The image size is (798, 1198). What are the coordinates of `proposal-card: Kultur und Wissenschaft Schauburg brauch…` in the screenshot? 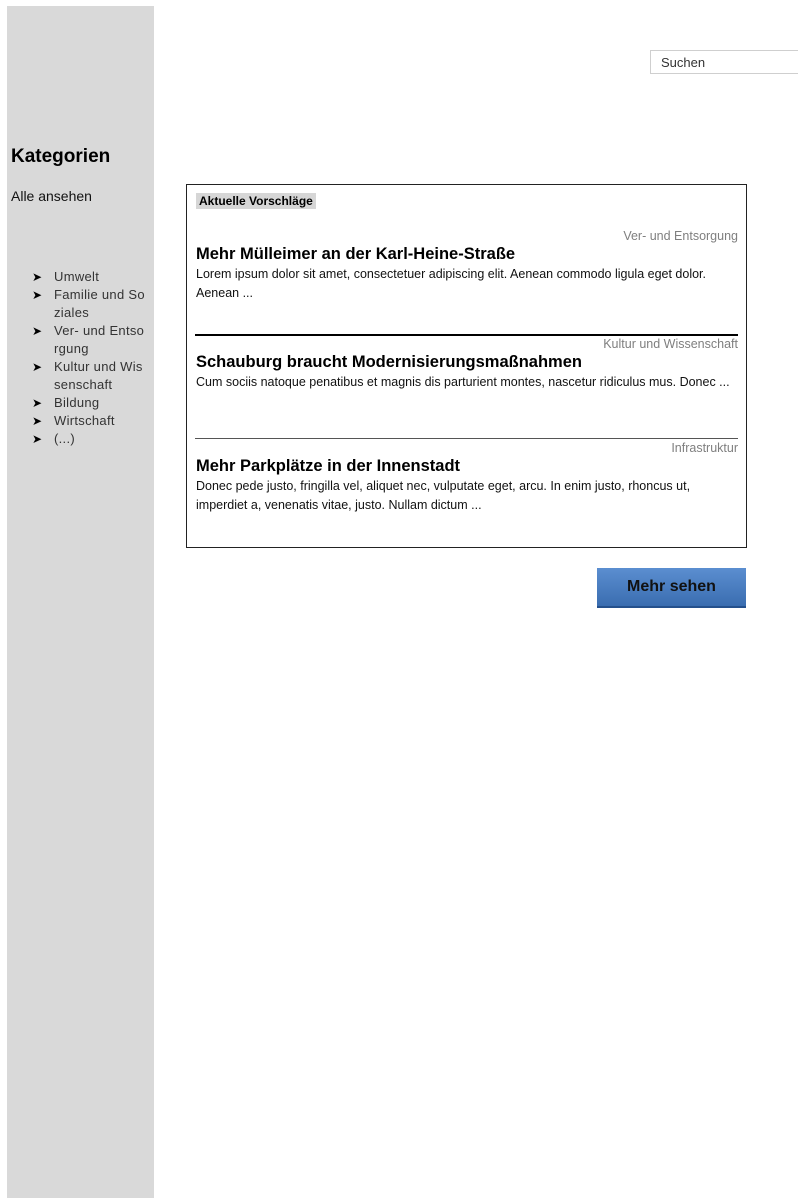 It's located at (467, 364).